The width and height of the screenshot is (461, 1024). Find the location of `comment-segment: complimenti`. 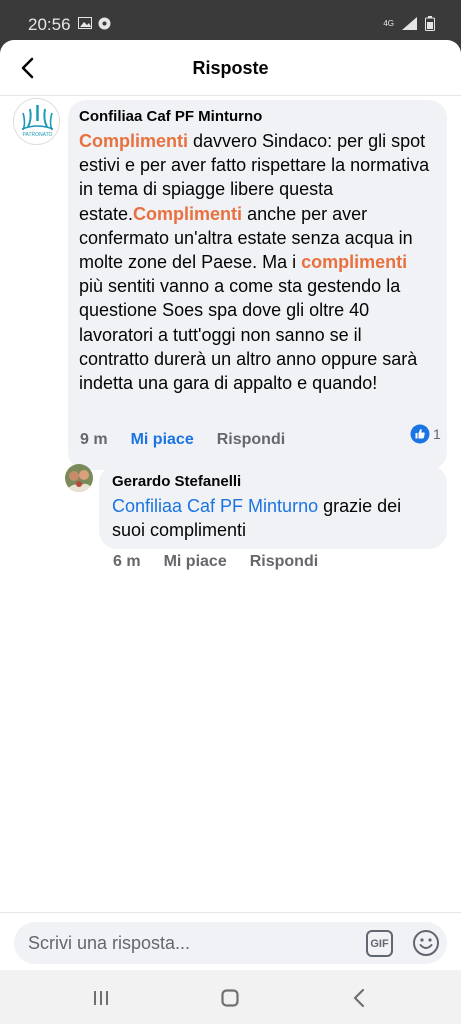

comment-segment: complimenti is located at coordinates (354, 262).